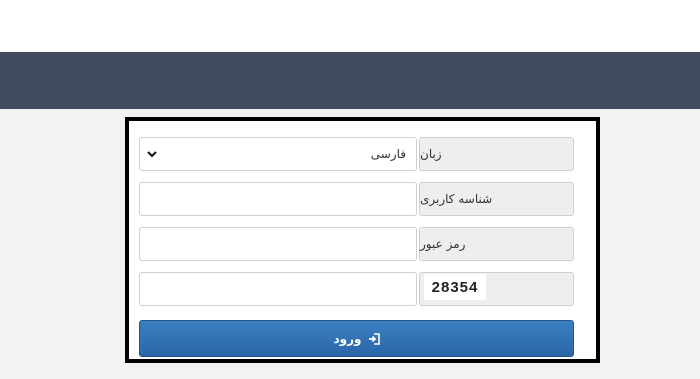  Describe the element at coordinates (388, 154) in the screenshot. I see `language-selected-value: فارسی` at that location.